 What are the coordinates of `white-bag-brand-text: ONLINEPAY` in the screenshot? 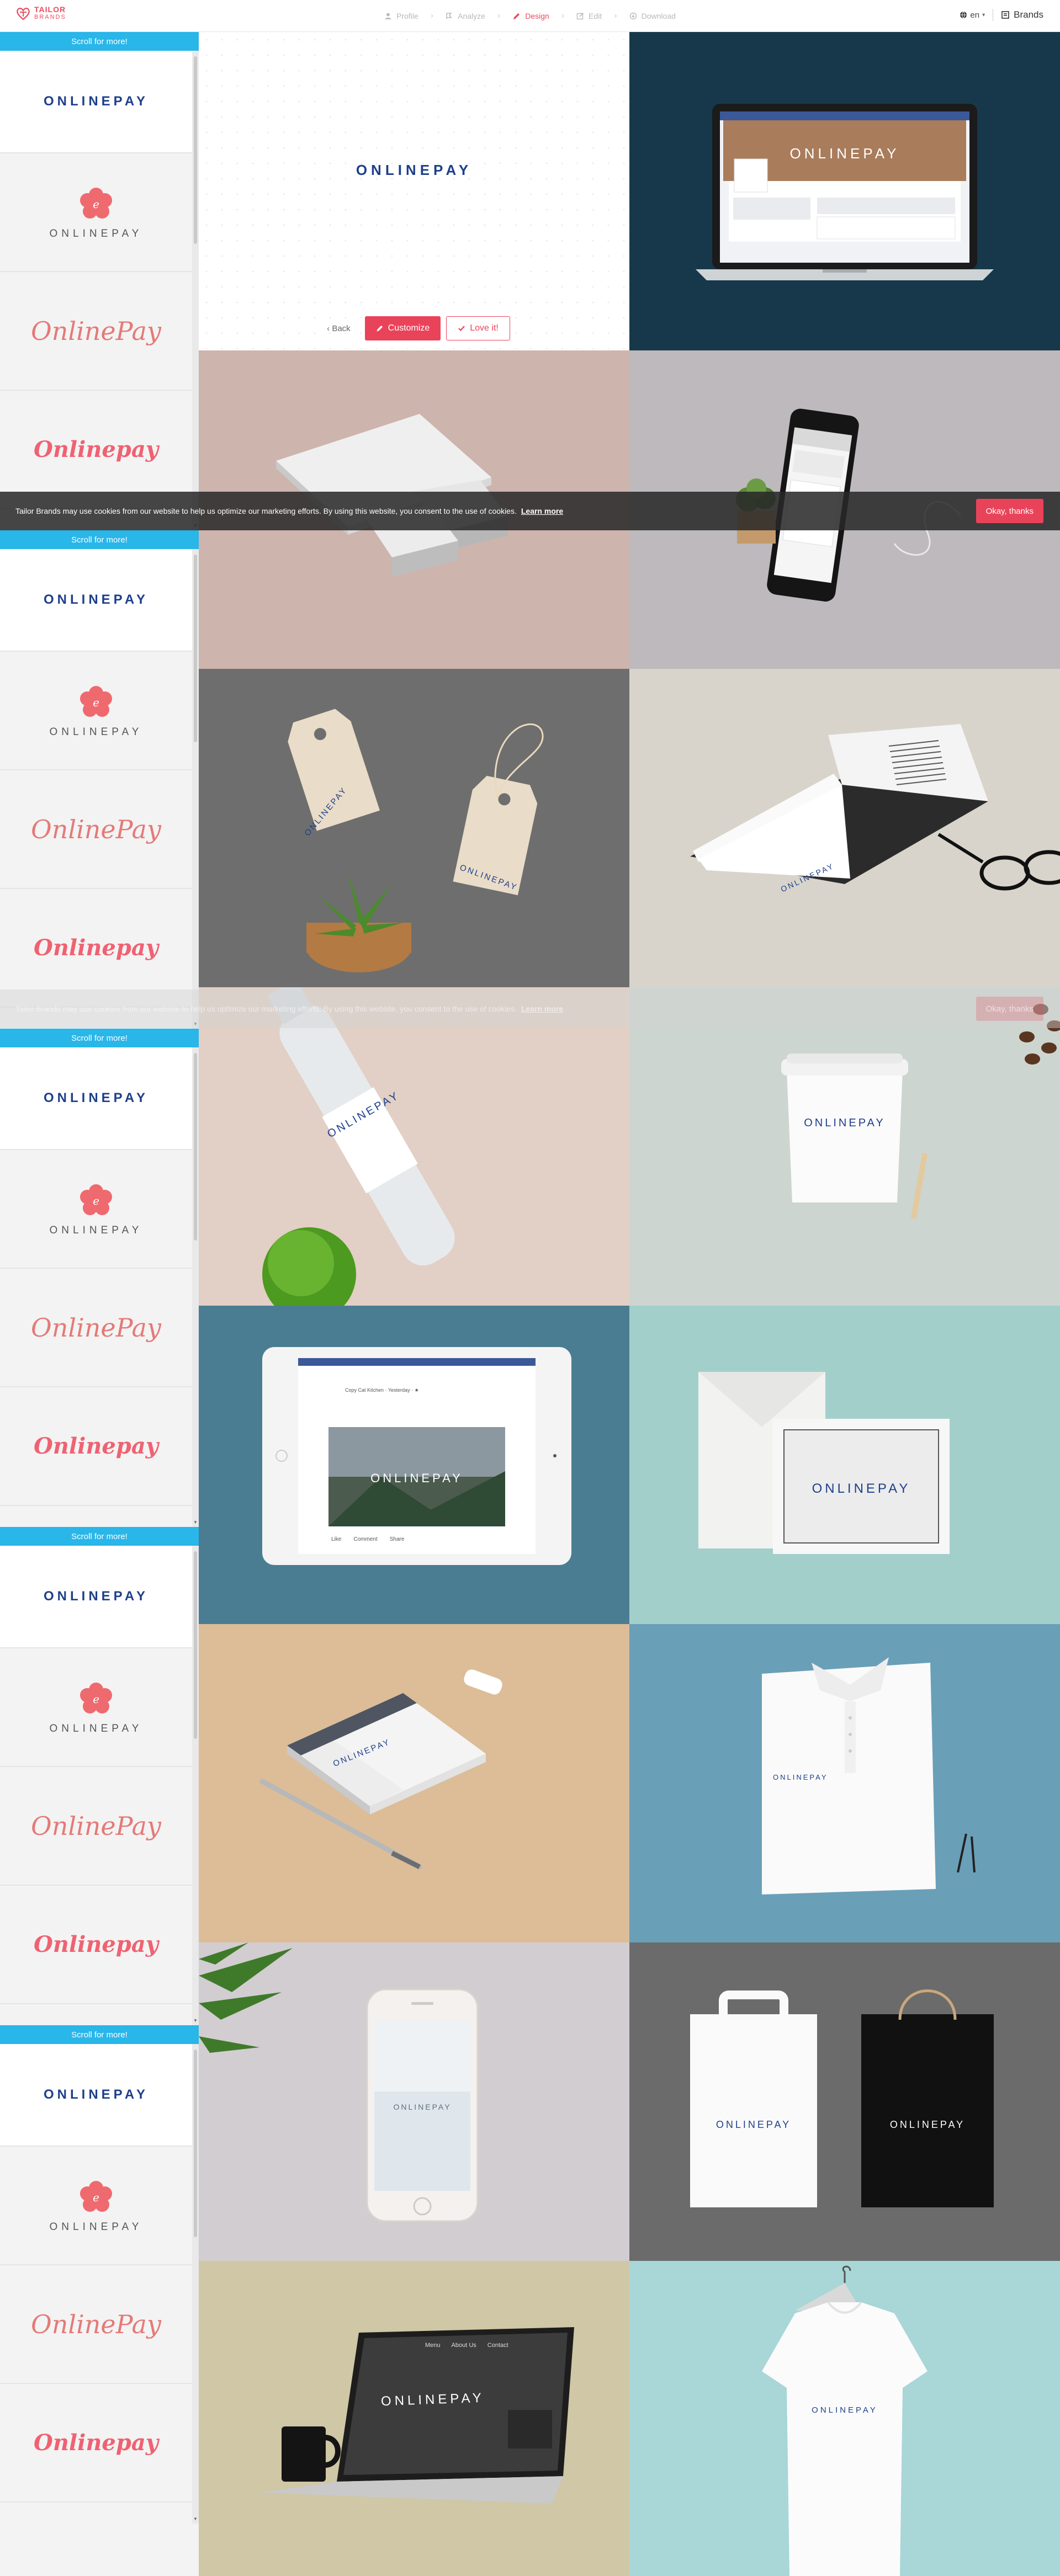 It's located at (754, 2124).